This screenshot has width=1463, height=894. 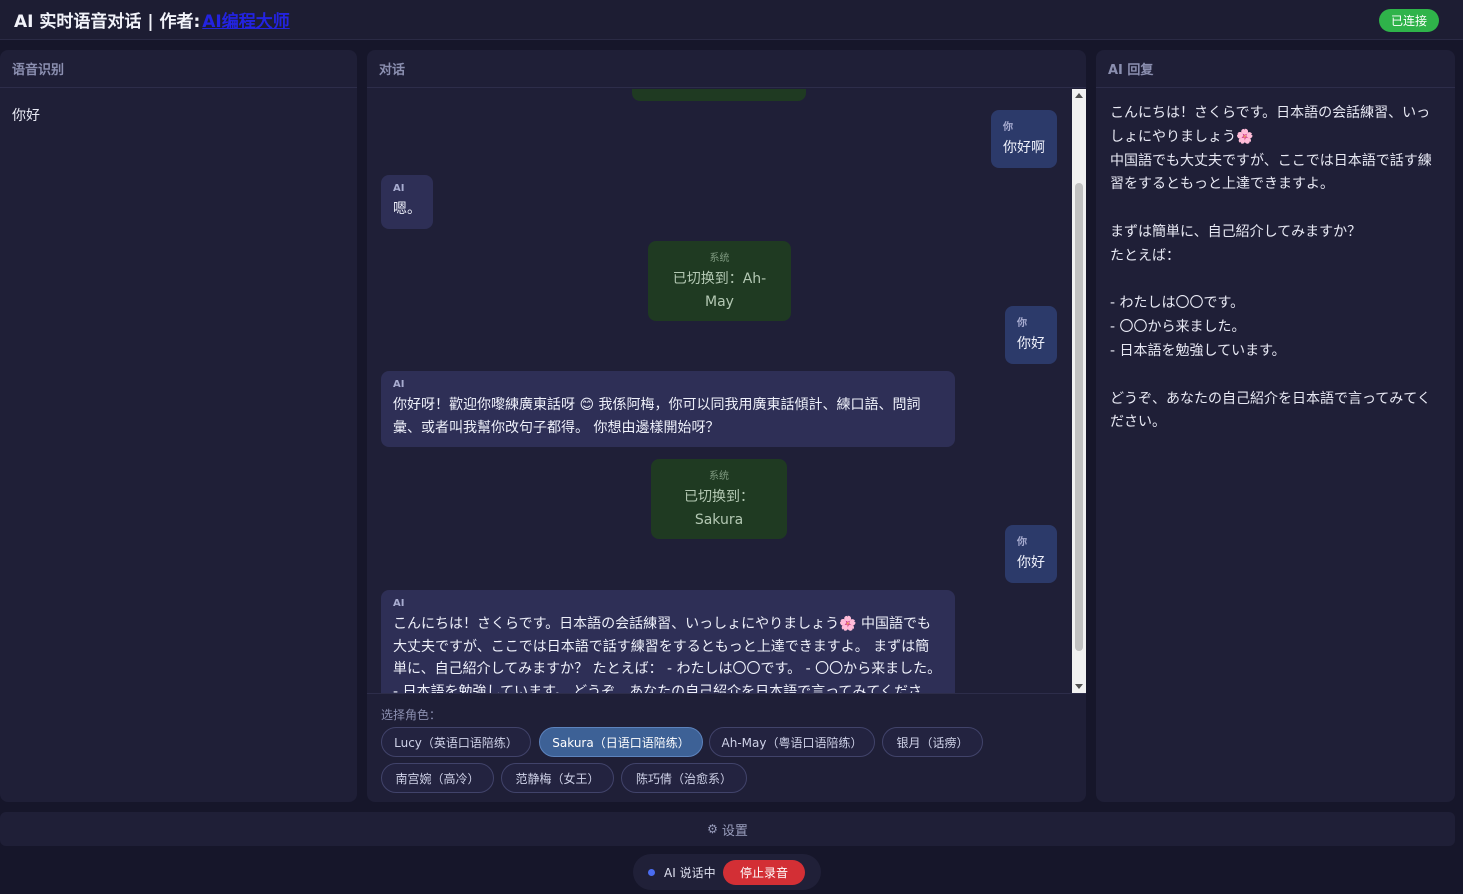 What do you see at coordinates (684, 778) in the screenshot?
I see `role-button-chen-qiaoqian: 陈巧倩（治愈系）` at bounding box center [684, 778].